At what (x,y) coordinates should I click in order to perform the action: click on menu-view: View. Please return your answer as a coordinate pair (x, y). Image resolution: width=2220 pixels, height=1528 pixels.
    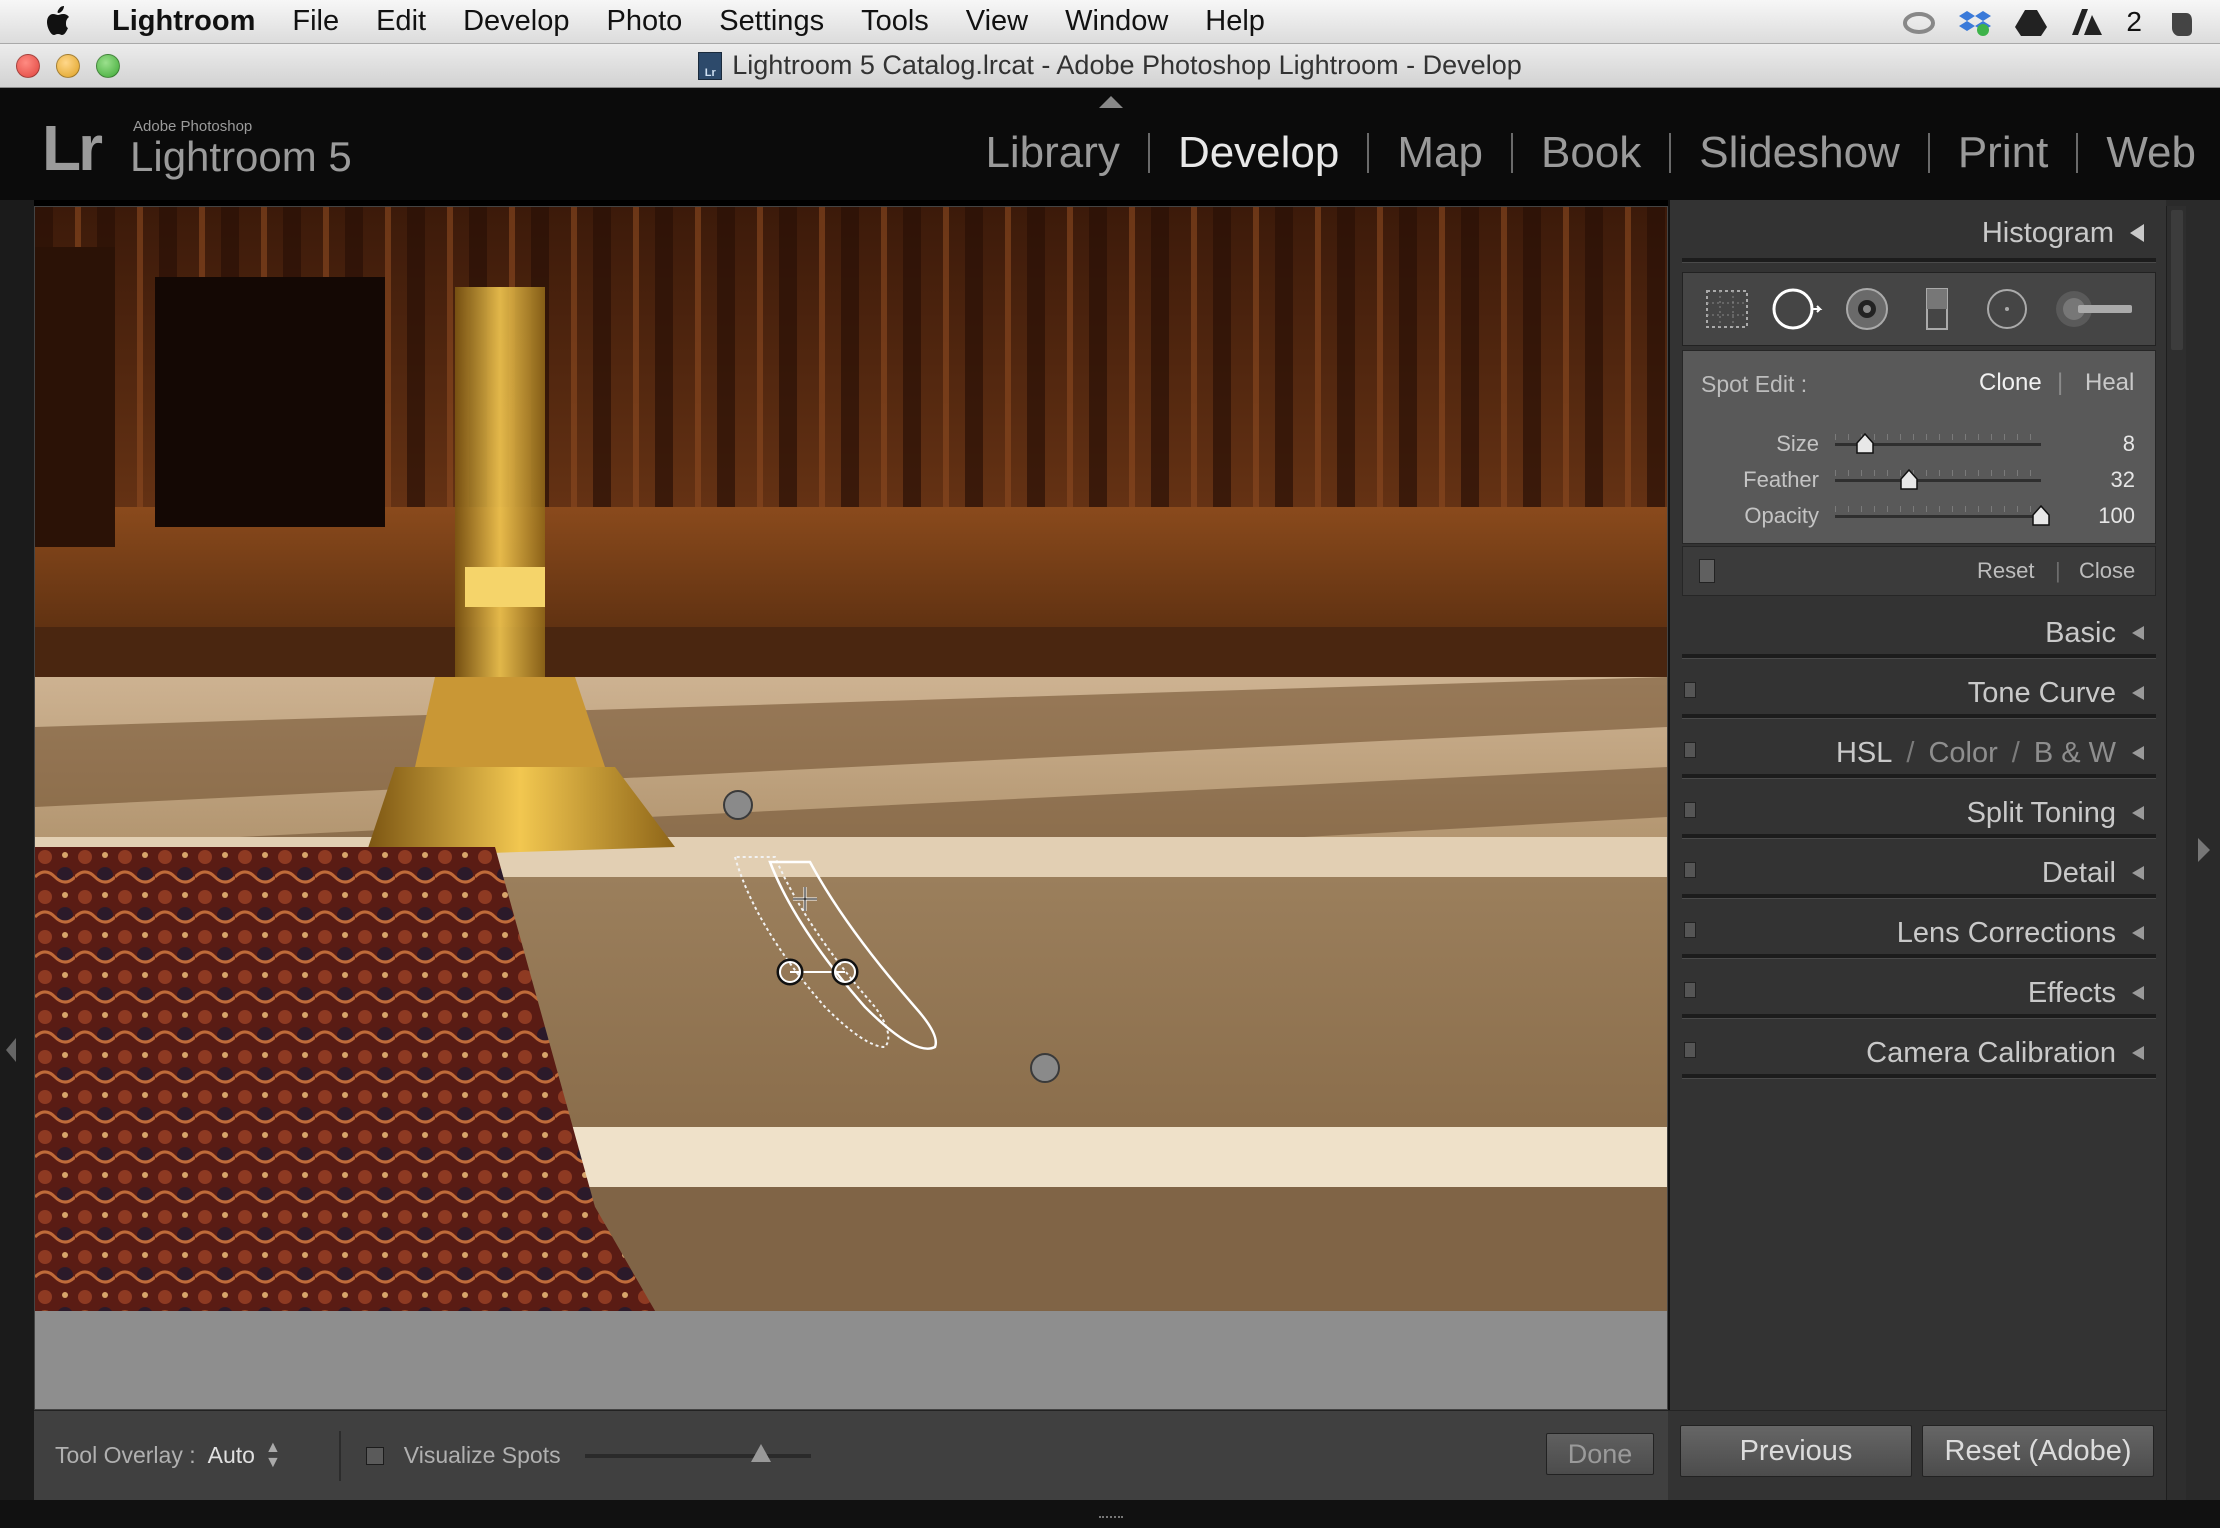
    Looking at the image, I should click on (997, 21).